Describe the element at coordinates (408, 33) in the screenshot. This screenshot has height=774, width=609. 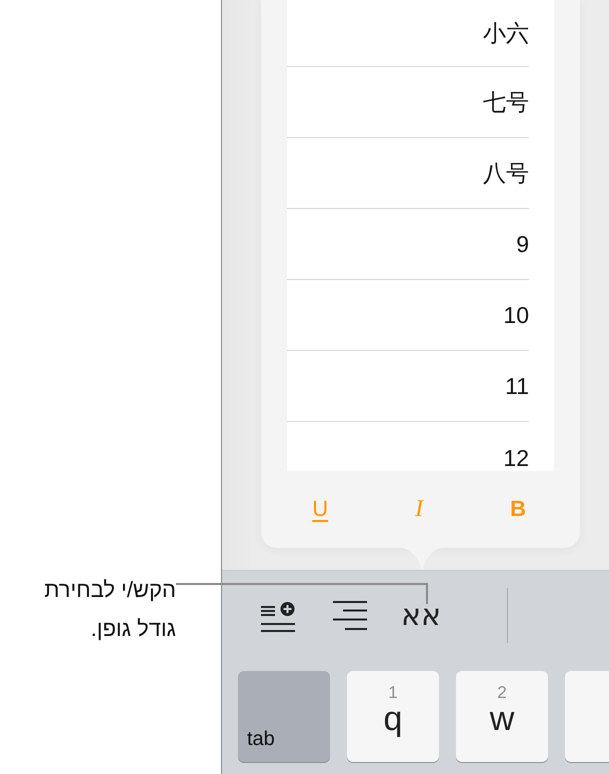
I see `font-size-option: 小六` at that location.